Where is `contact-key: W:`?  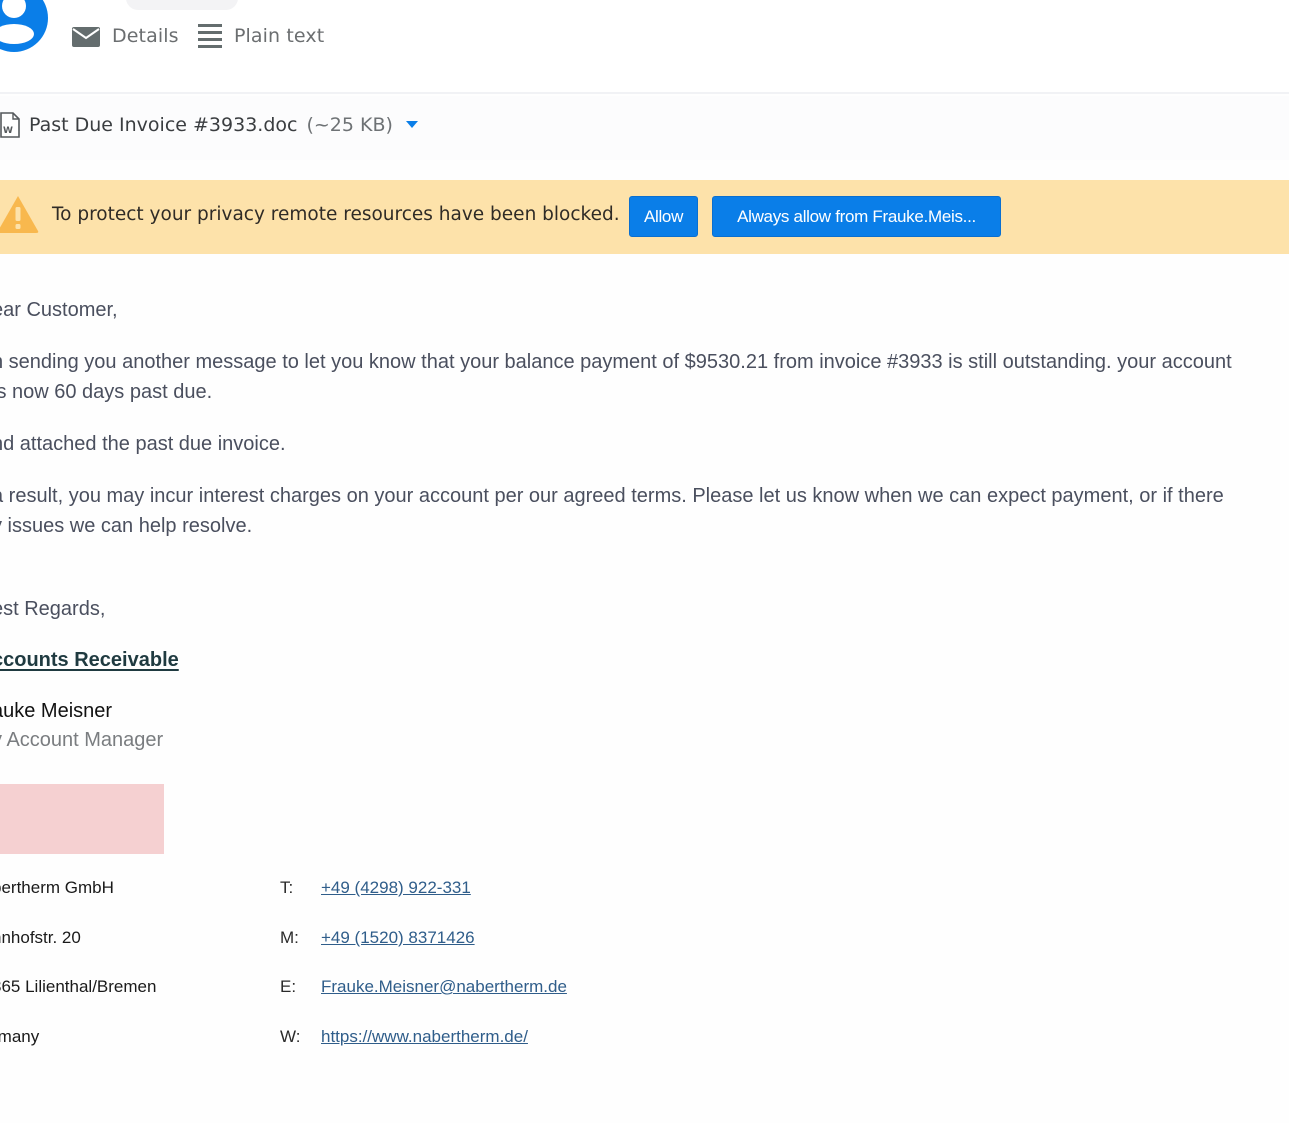
contact-key: W: is located at coordinates (290, 1036).